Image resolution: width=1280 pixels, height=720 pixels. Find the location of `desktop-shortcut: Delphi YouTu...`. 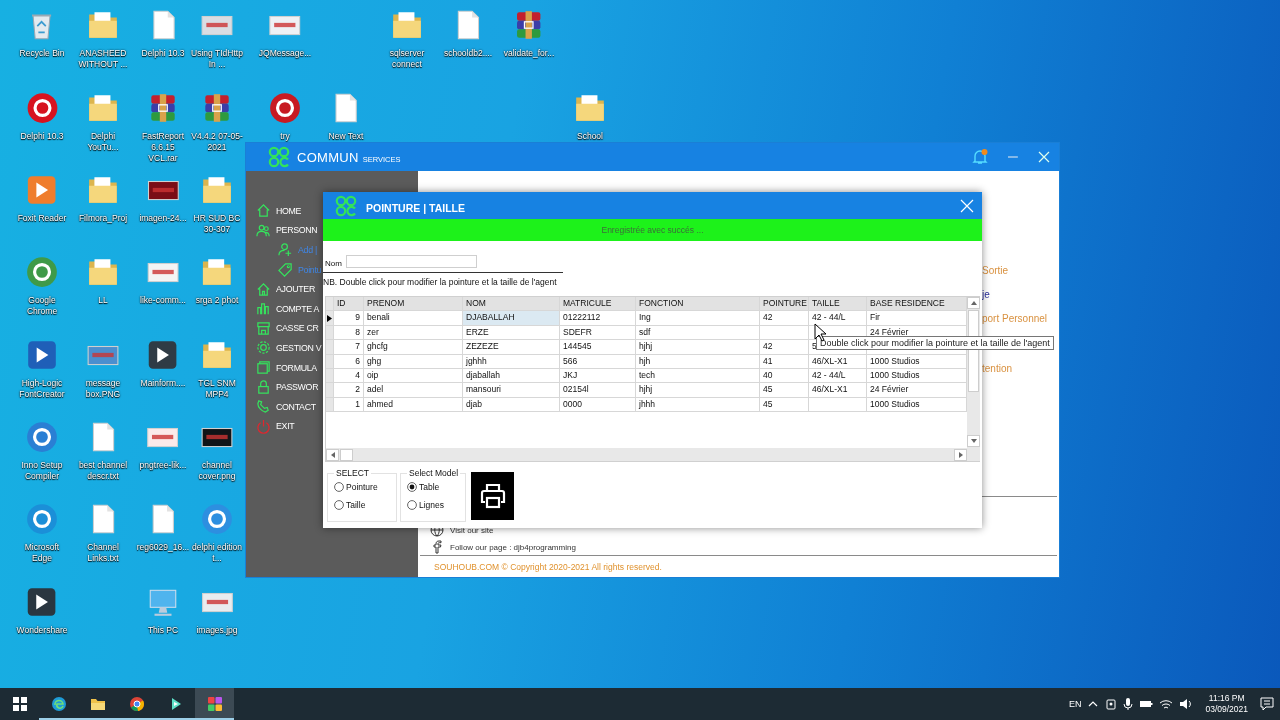

desktop-shortcut: Delphi YouTu... is located at coordinates (103, 122).